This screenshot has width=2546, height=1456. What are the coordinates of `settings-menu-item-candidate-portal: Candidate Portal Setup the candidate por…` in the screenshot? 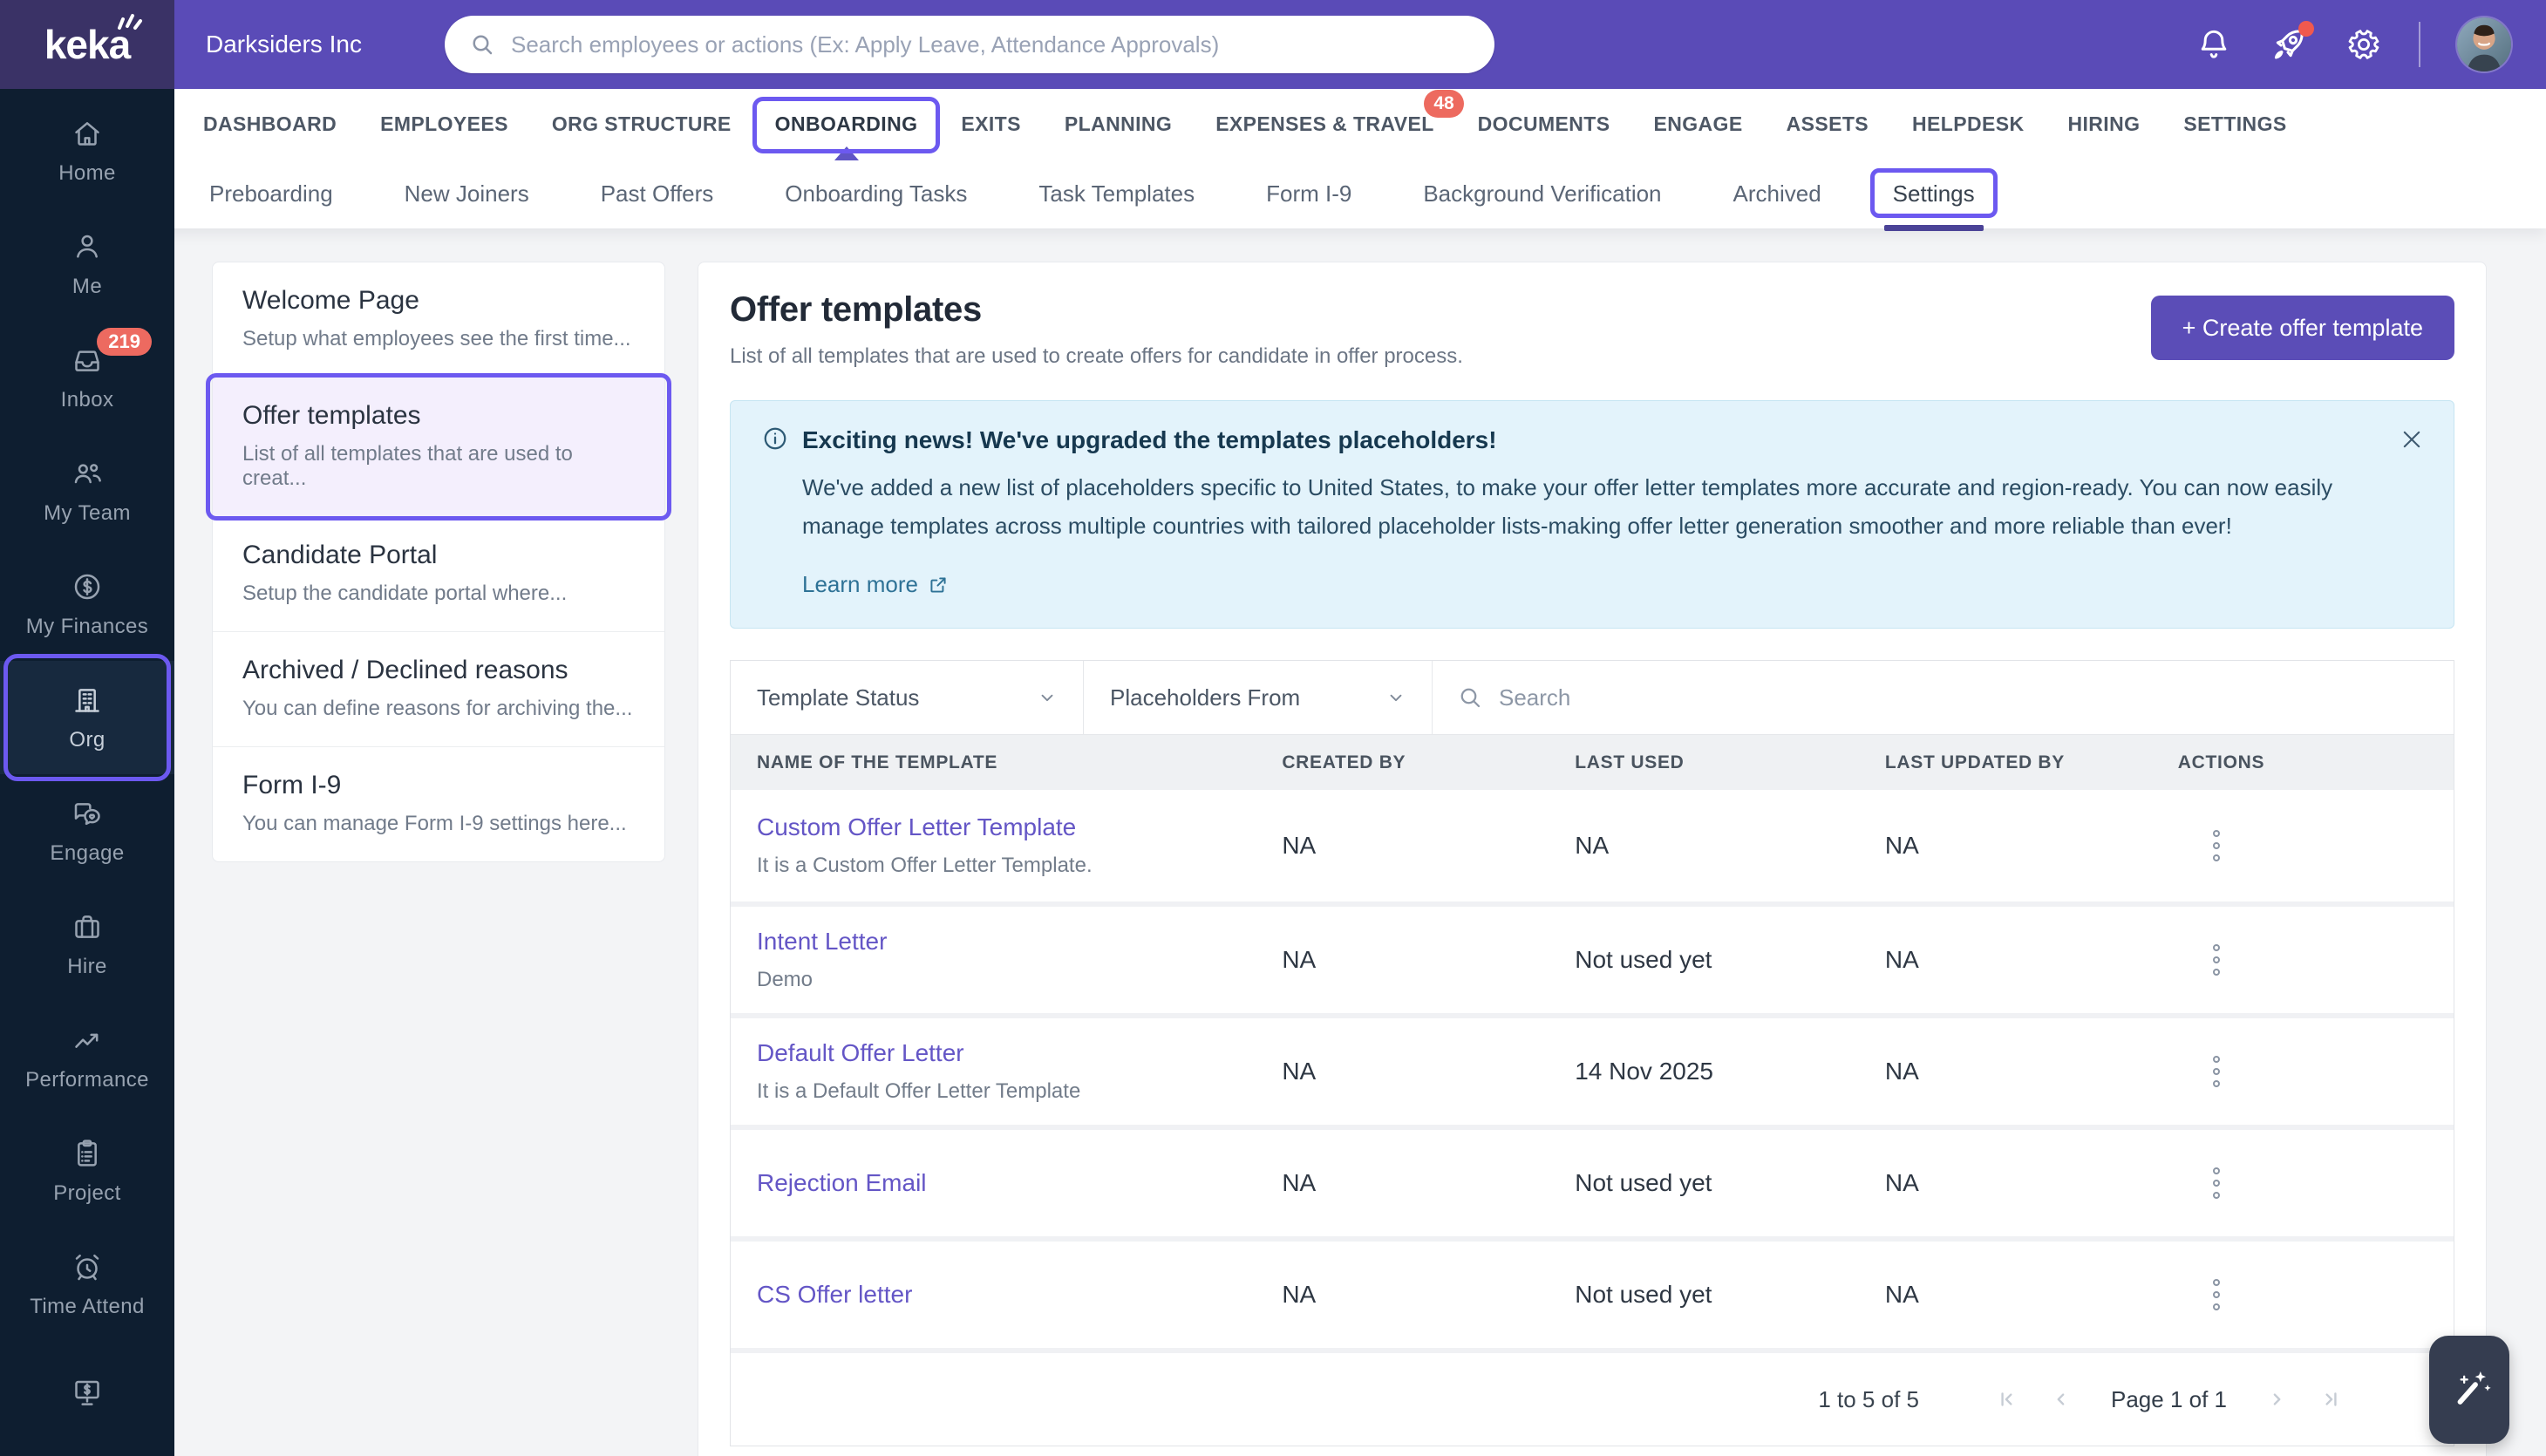 It's located at (438, 573).